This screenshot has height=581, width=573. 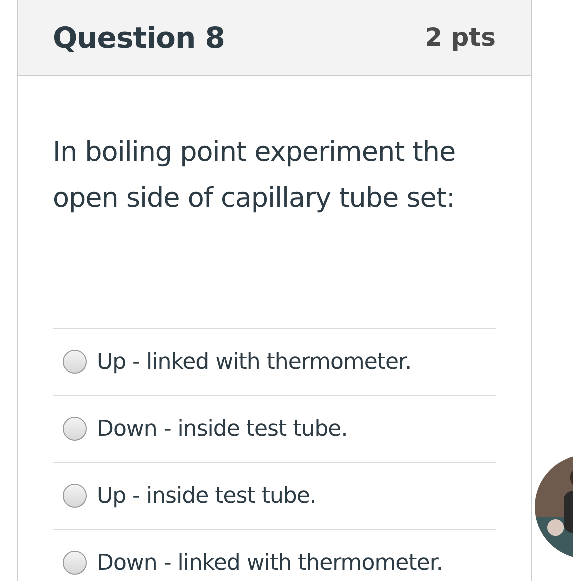 I want to click on answer-label: Down - inside test tube., so click(x=222, y=429).